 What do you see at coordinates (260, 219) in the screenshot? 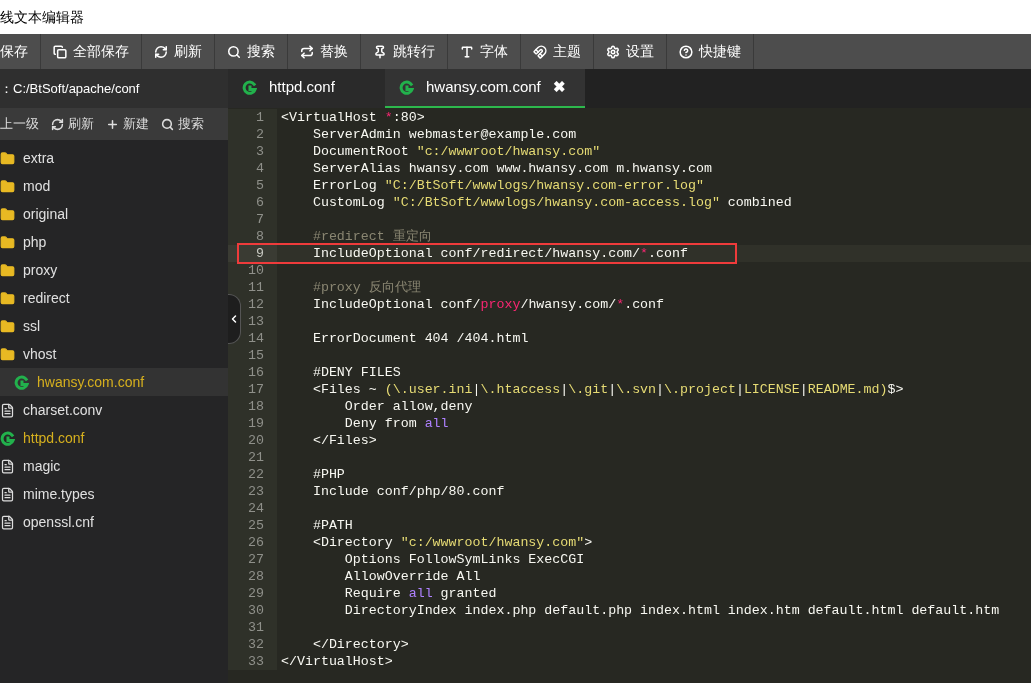
I see `line-number: 7` at bounding box center [260, 219].